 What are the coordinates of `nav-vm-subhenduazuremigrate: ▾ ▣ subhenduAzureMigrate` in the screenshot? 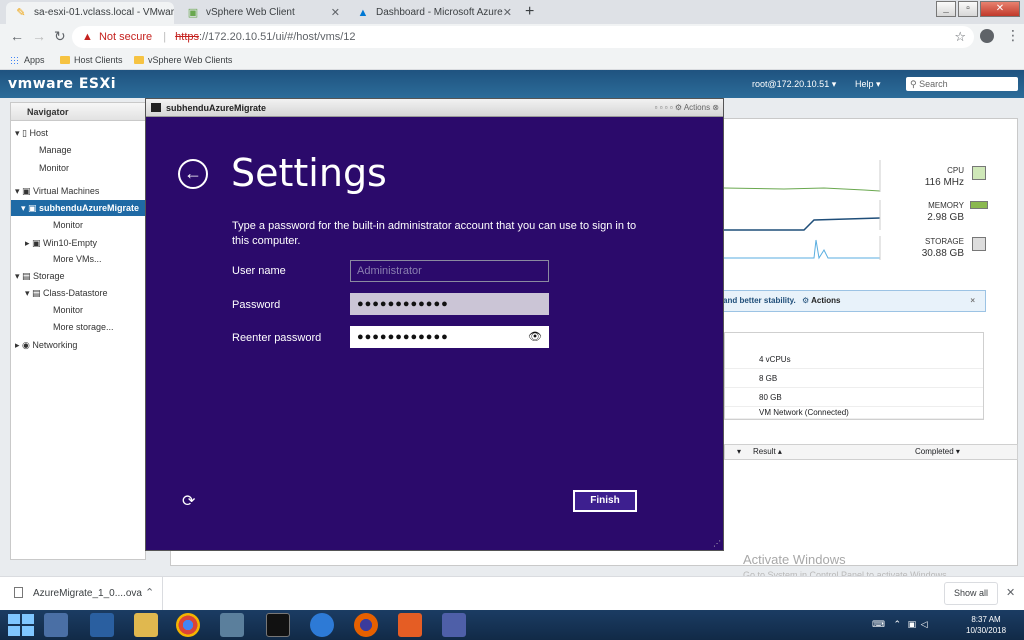 It's located at (78, 208).